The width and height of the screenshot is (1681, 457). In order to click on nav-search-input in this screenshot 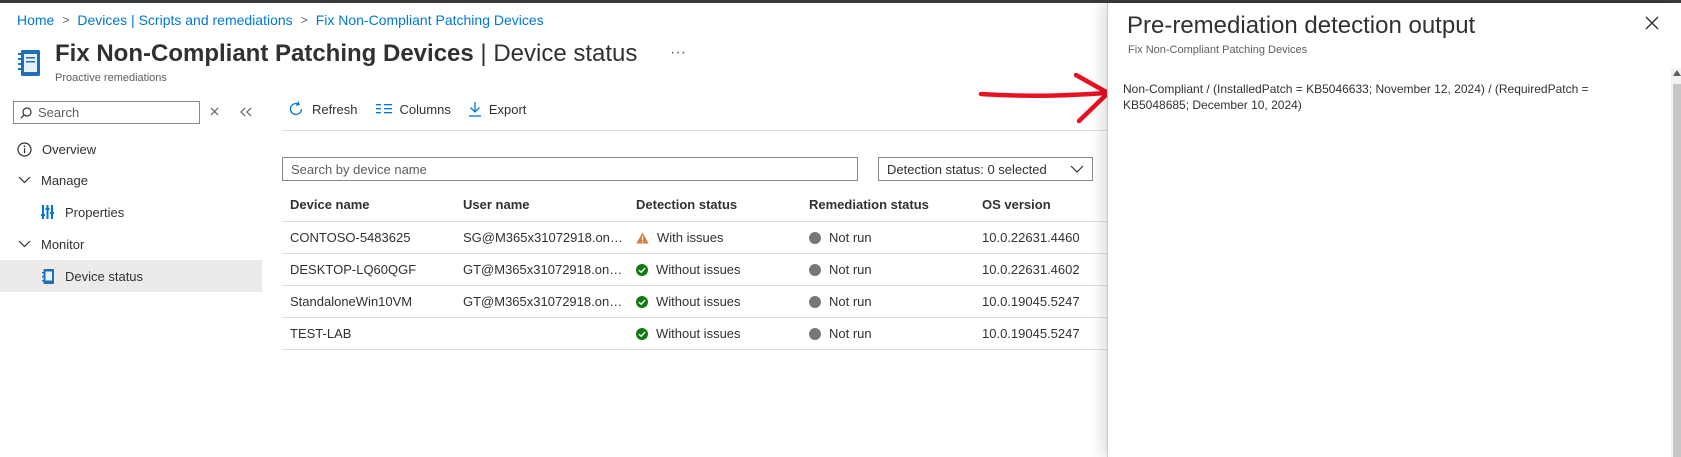, I will do `click(113, 112)`.